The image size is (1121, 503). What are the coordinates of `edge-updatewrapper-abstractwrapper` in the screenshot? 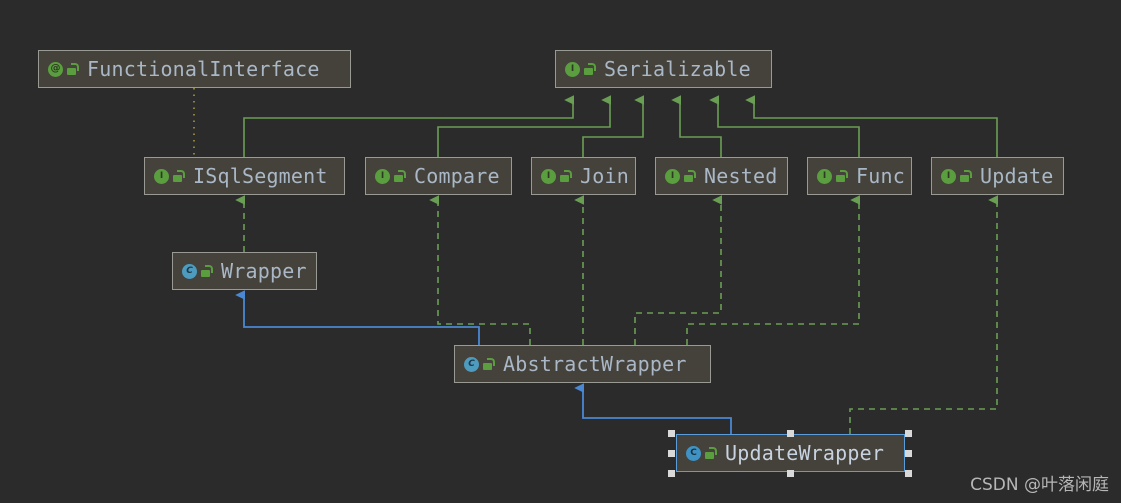 It's located at (653, 408).